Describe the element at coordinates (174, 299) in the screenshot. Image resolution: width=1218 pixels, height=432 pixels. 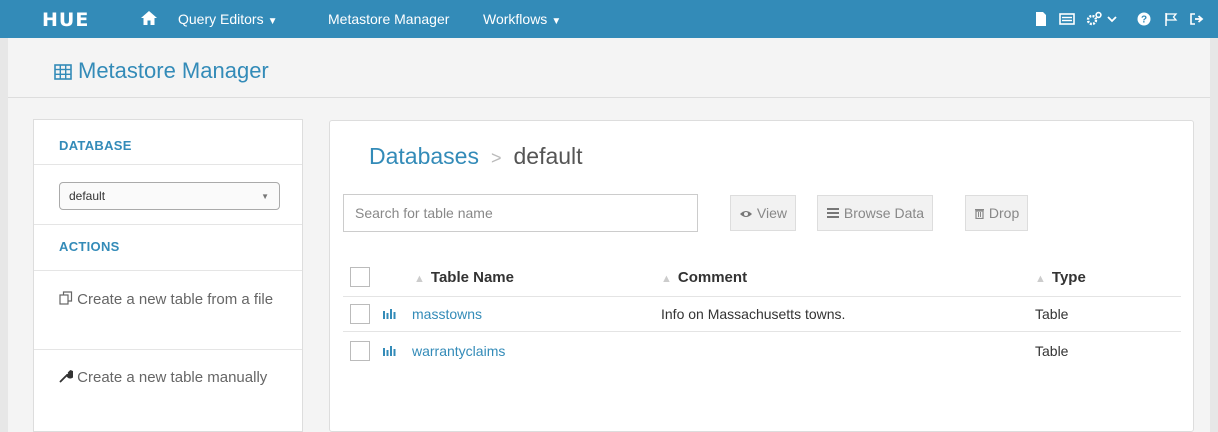
I see `create-table-from-file-link: Create a new table from a file` at that location.